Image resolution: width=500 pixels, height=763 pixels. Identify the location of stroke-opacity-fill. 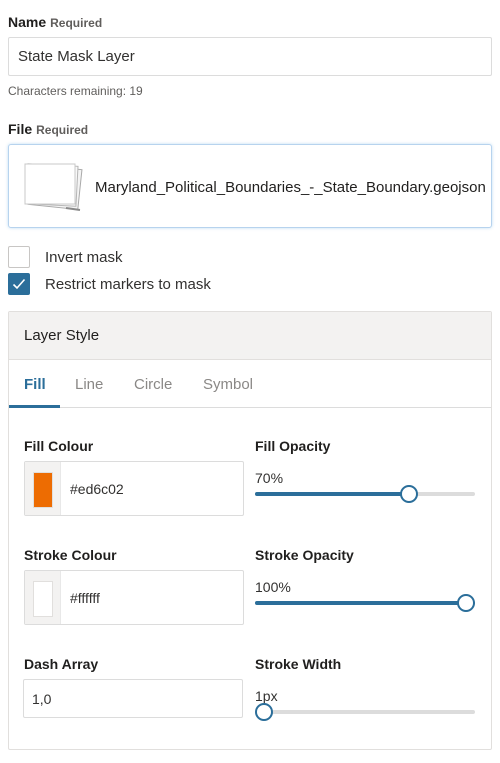
(365, 603).